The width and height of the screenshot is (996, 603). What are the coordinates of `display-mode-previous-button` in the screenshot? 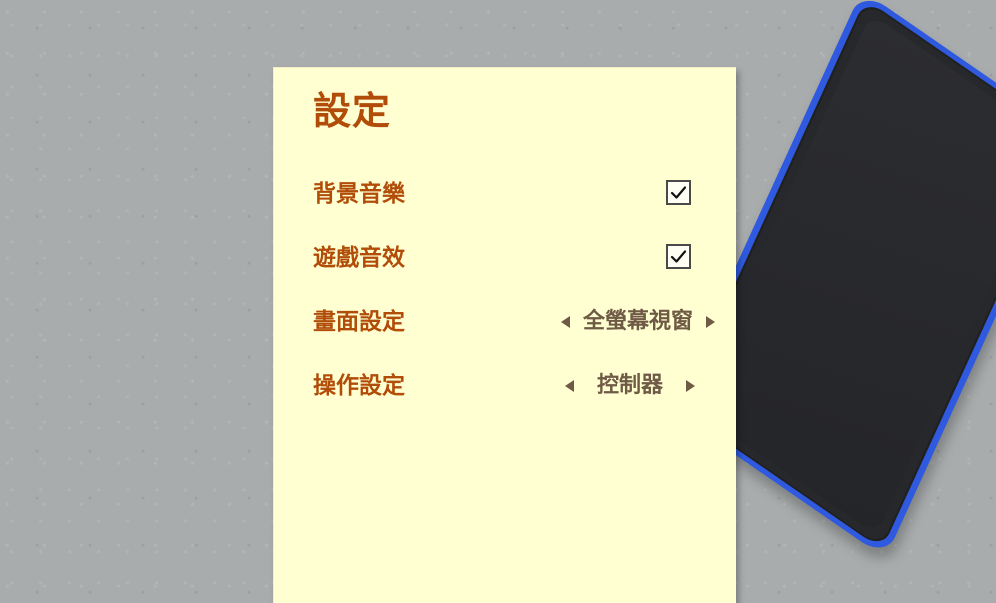 It's located at (566, 322).